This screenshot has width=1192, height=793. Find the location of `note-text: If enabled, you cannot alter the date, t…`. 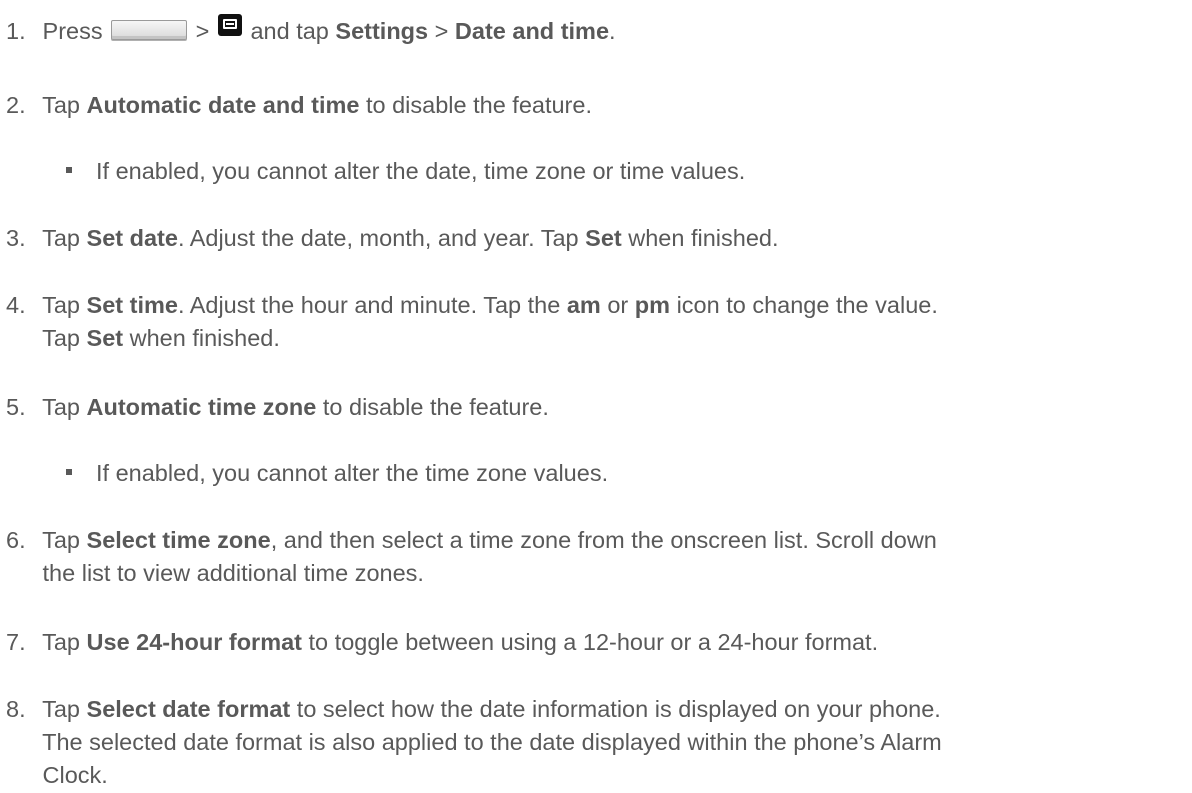

note-text: If enabled, you cannot alter the date, t… is located at coordinates (421, 171).